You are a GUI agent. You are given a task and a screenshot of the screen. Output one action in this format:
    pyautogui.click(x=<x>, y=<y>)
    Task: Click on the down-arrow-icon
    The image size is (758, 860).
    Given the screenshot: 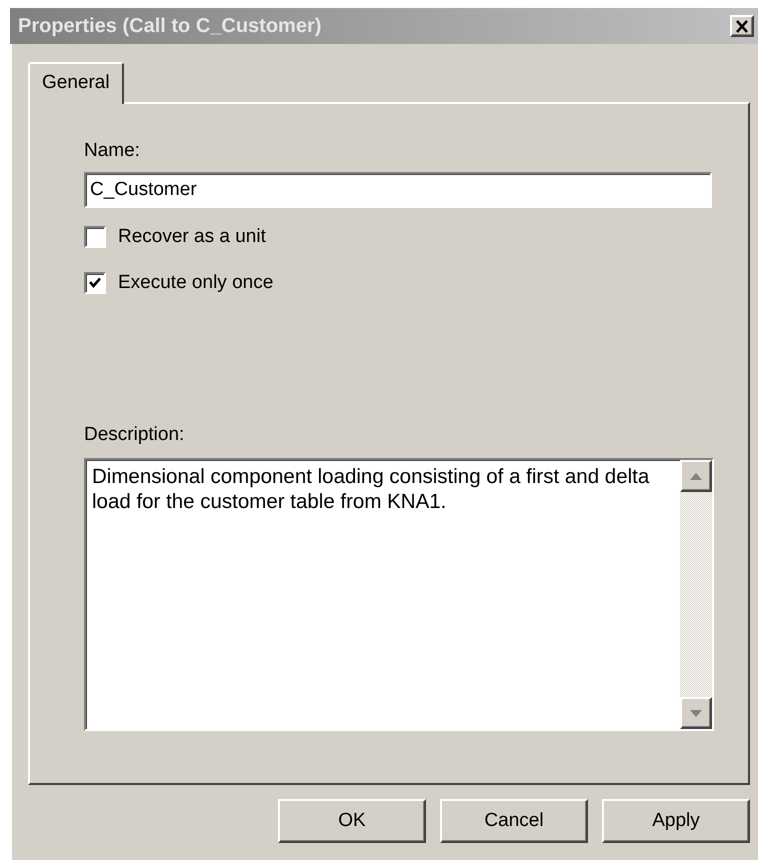 What is the action you would take?
    pyautogui.click(x=696, y=713)
    